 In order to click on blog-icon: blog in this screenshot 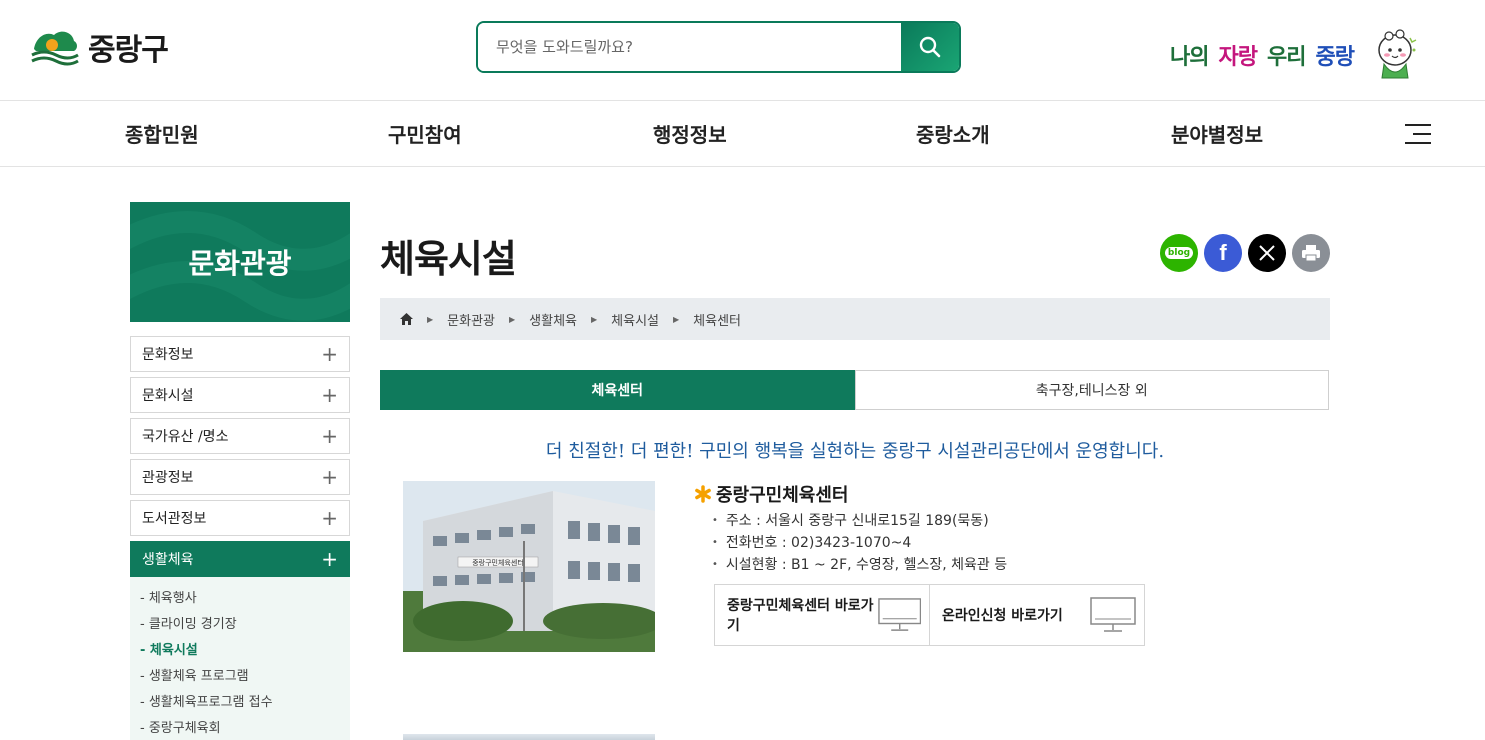, I will do `click(1179, 253)`.